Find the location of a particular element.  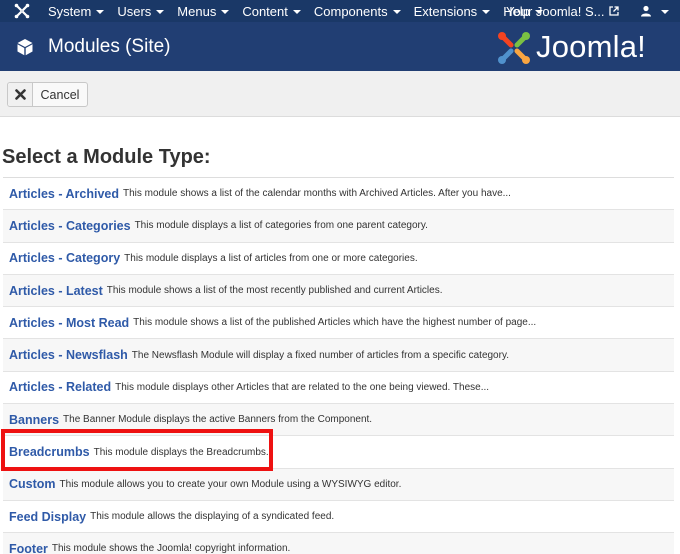

menu-content-label: Content is located at coordinates (265, 11).